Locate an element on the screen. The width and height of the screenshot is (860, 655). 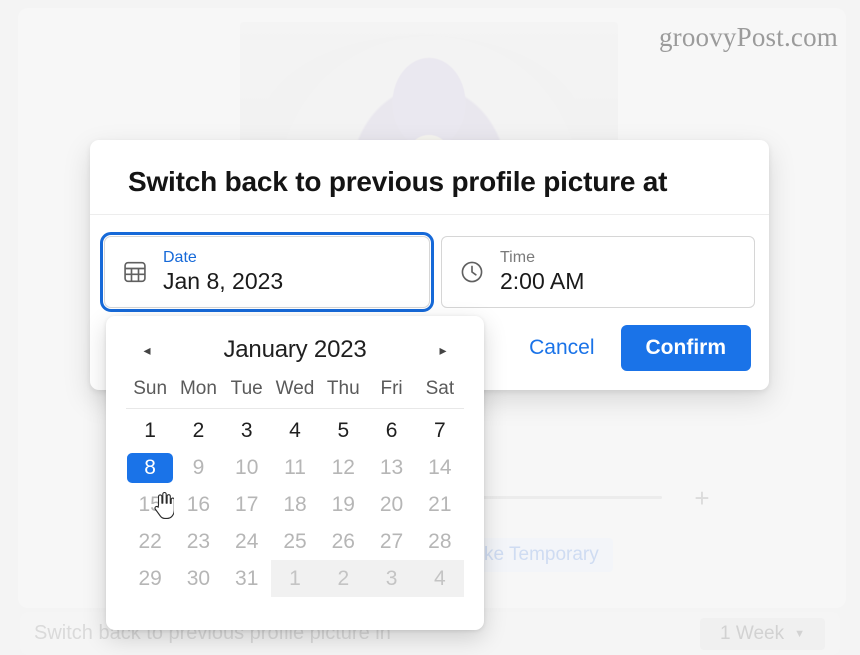
calendar-day-label: 23 is located at coordinates (198, 541).